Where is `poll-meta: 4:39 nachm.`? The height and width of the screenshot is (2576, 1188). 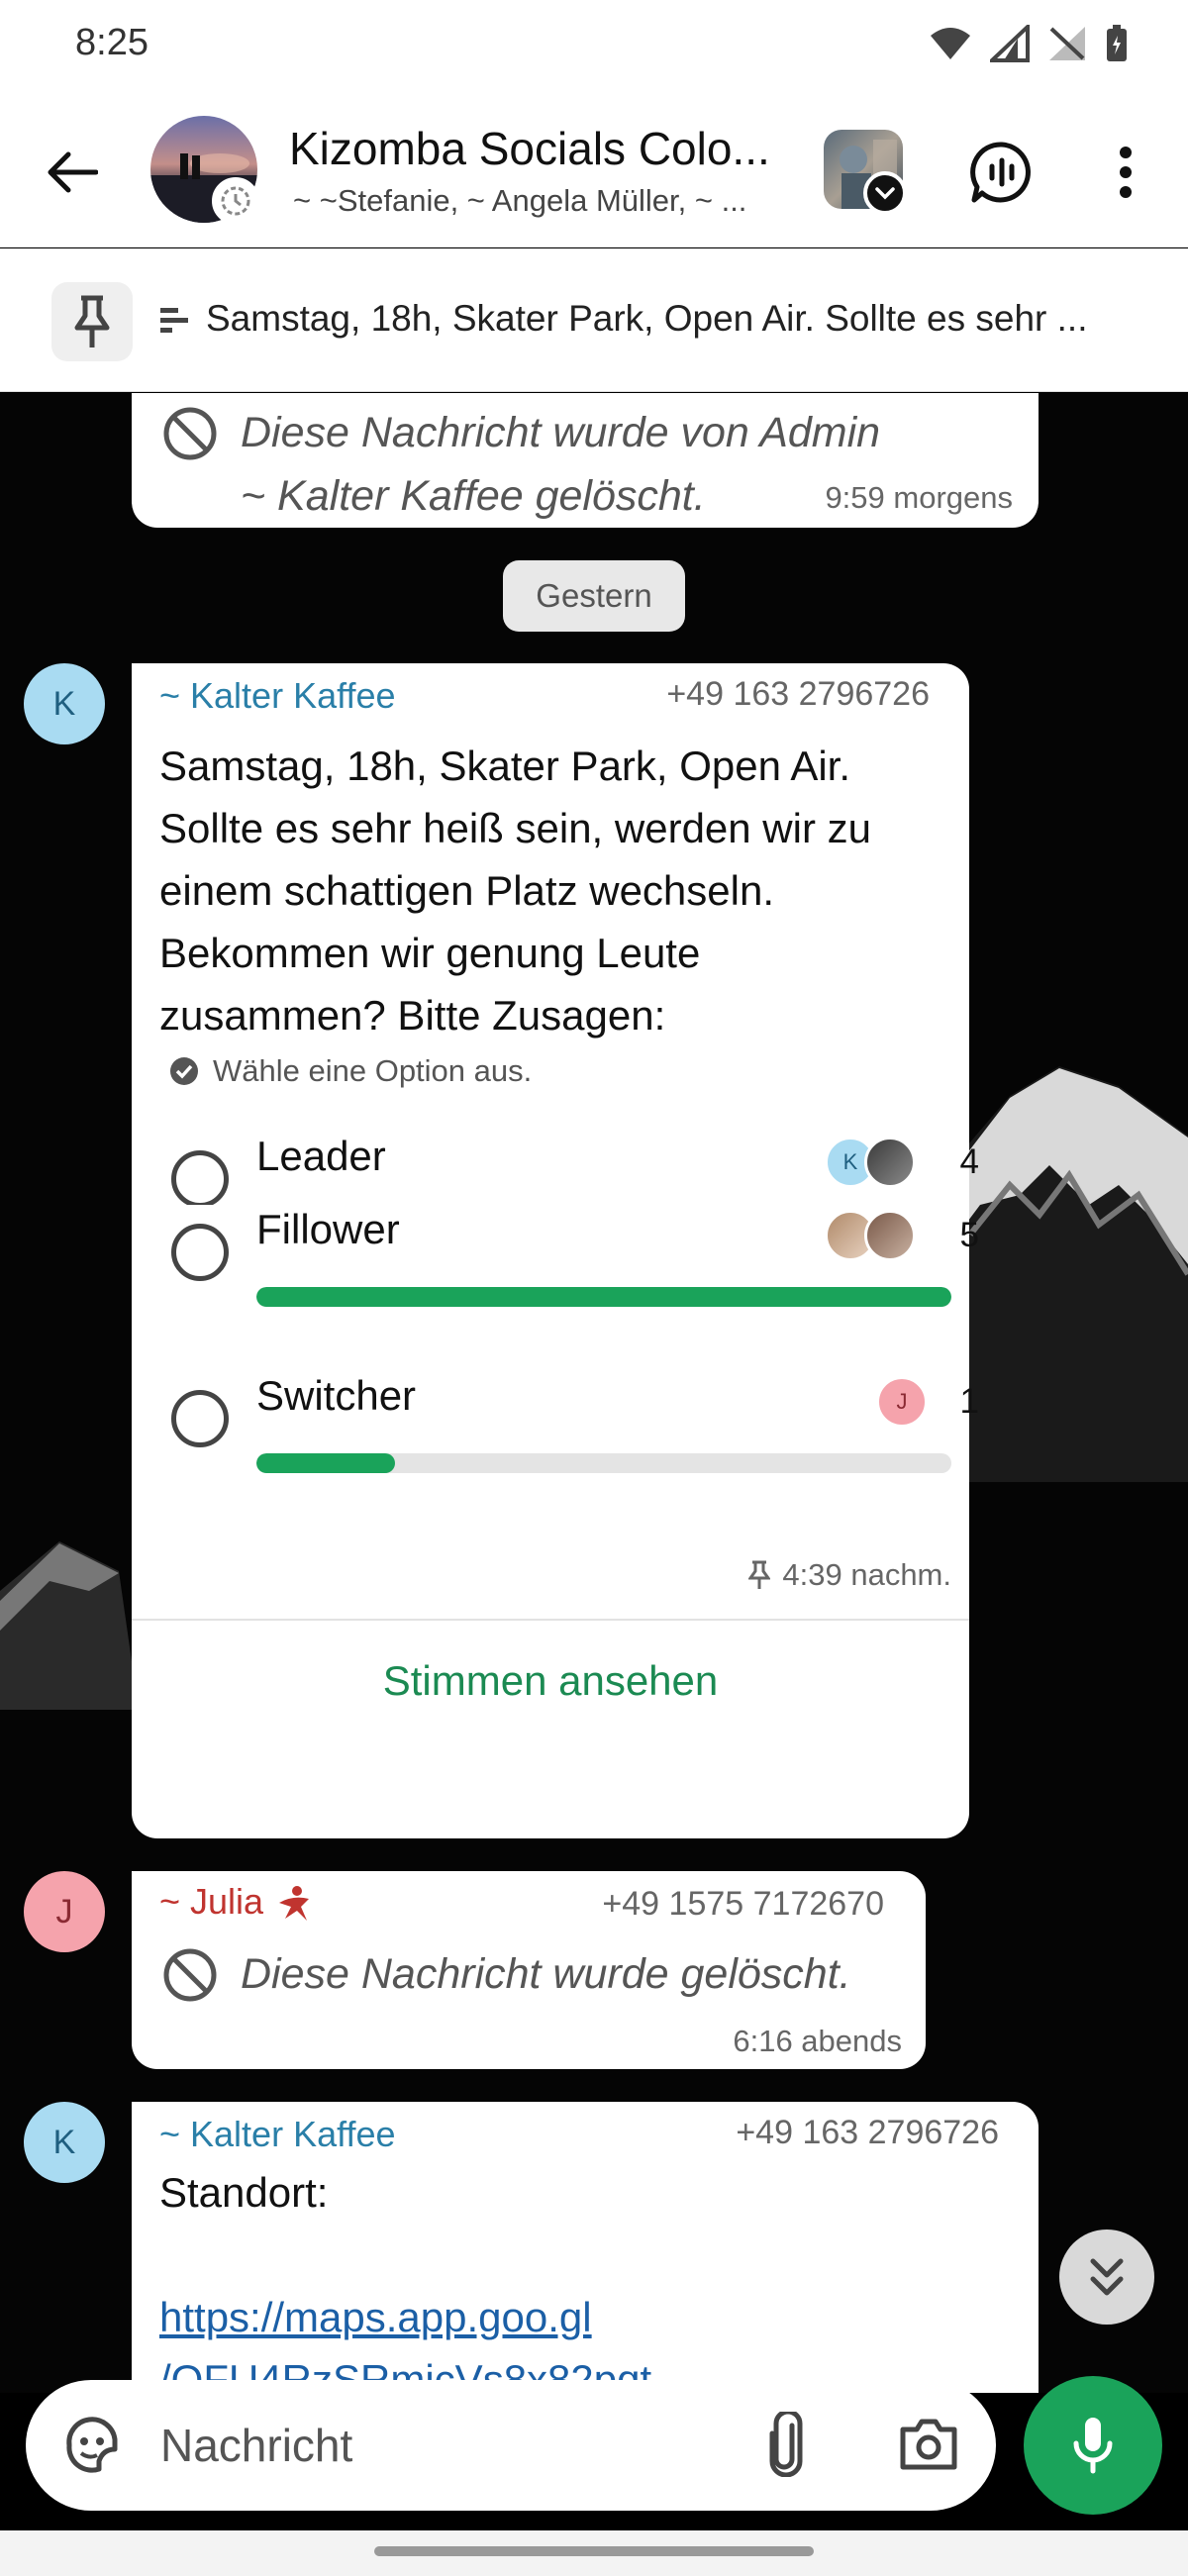
poll-meta: 4:39 nachm. is located at coordinates (849, 1575).